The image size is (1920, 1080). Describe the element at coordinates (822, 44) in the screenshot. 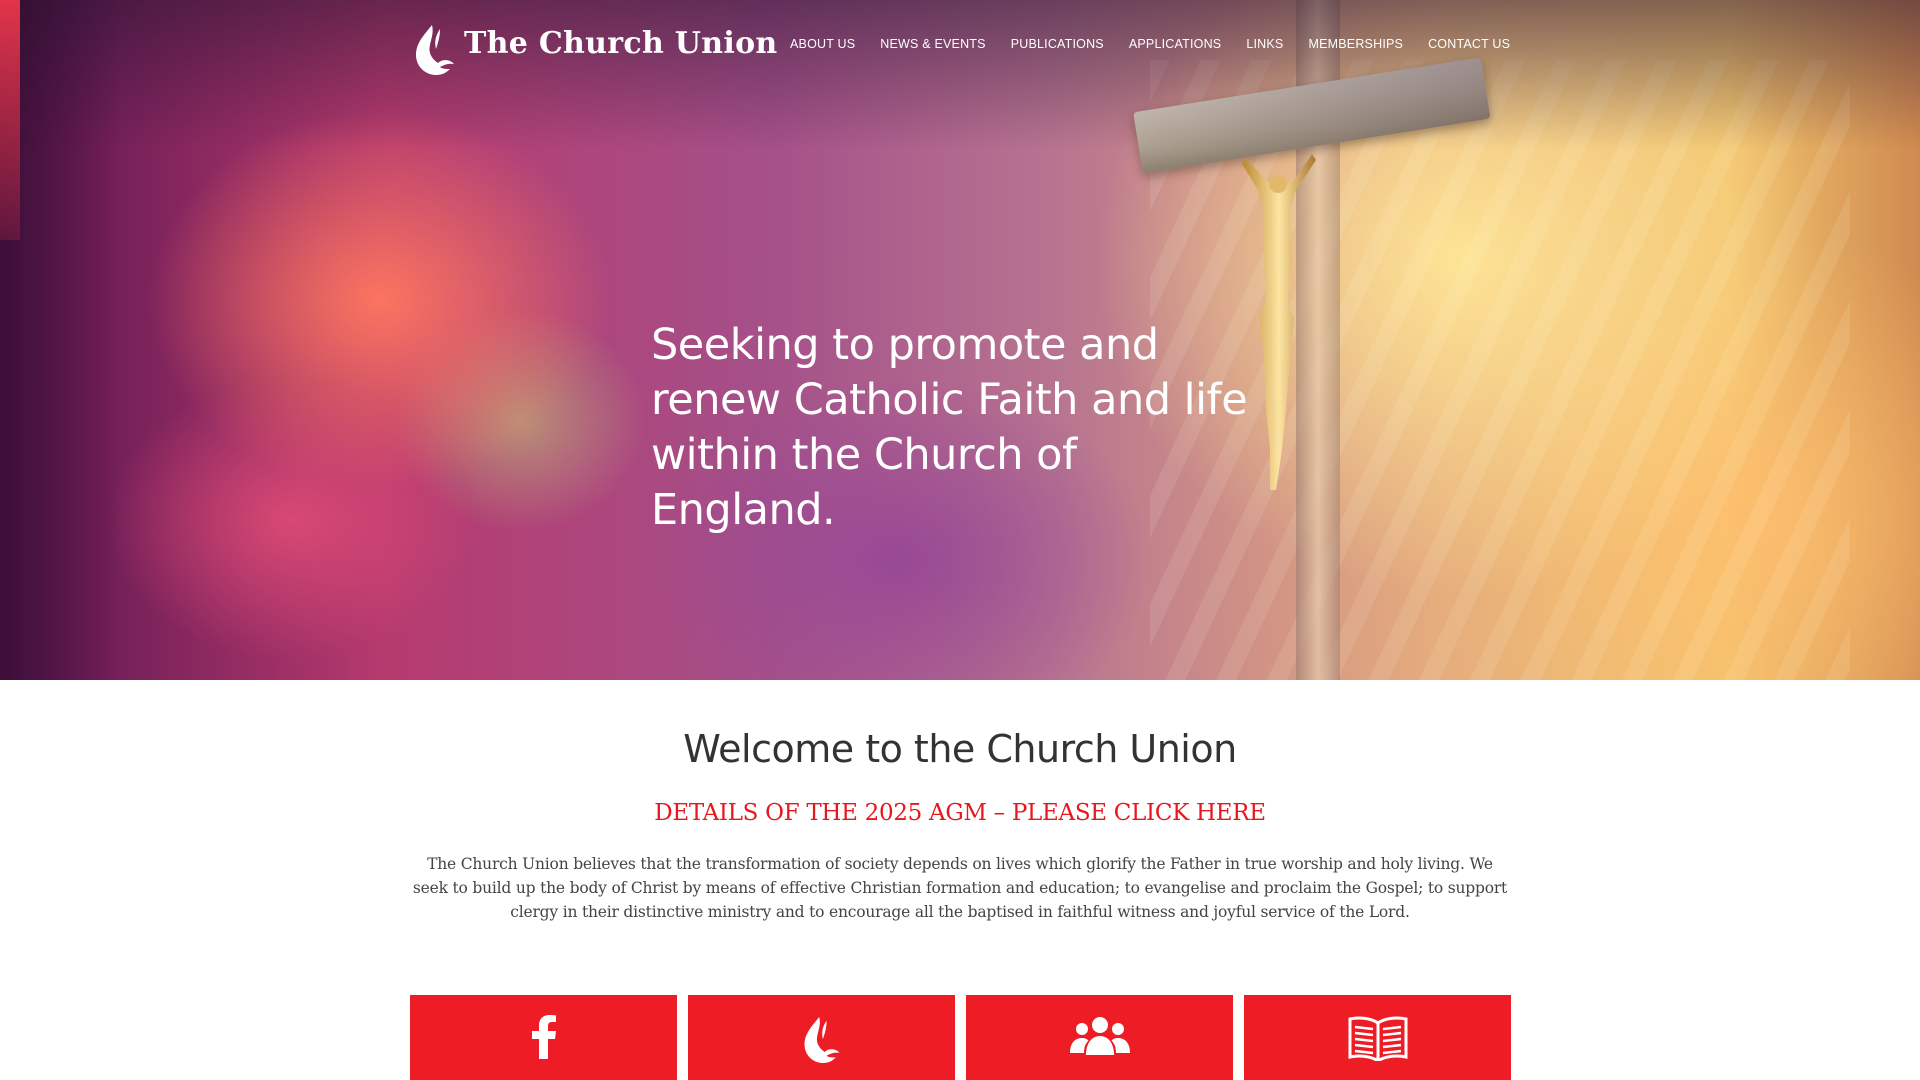

I see `nav-item-about-us: ABOUT US` at that location.